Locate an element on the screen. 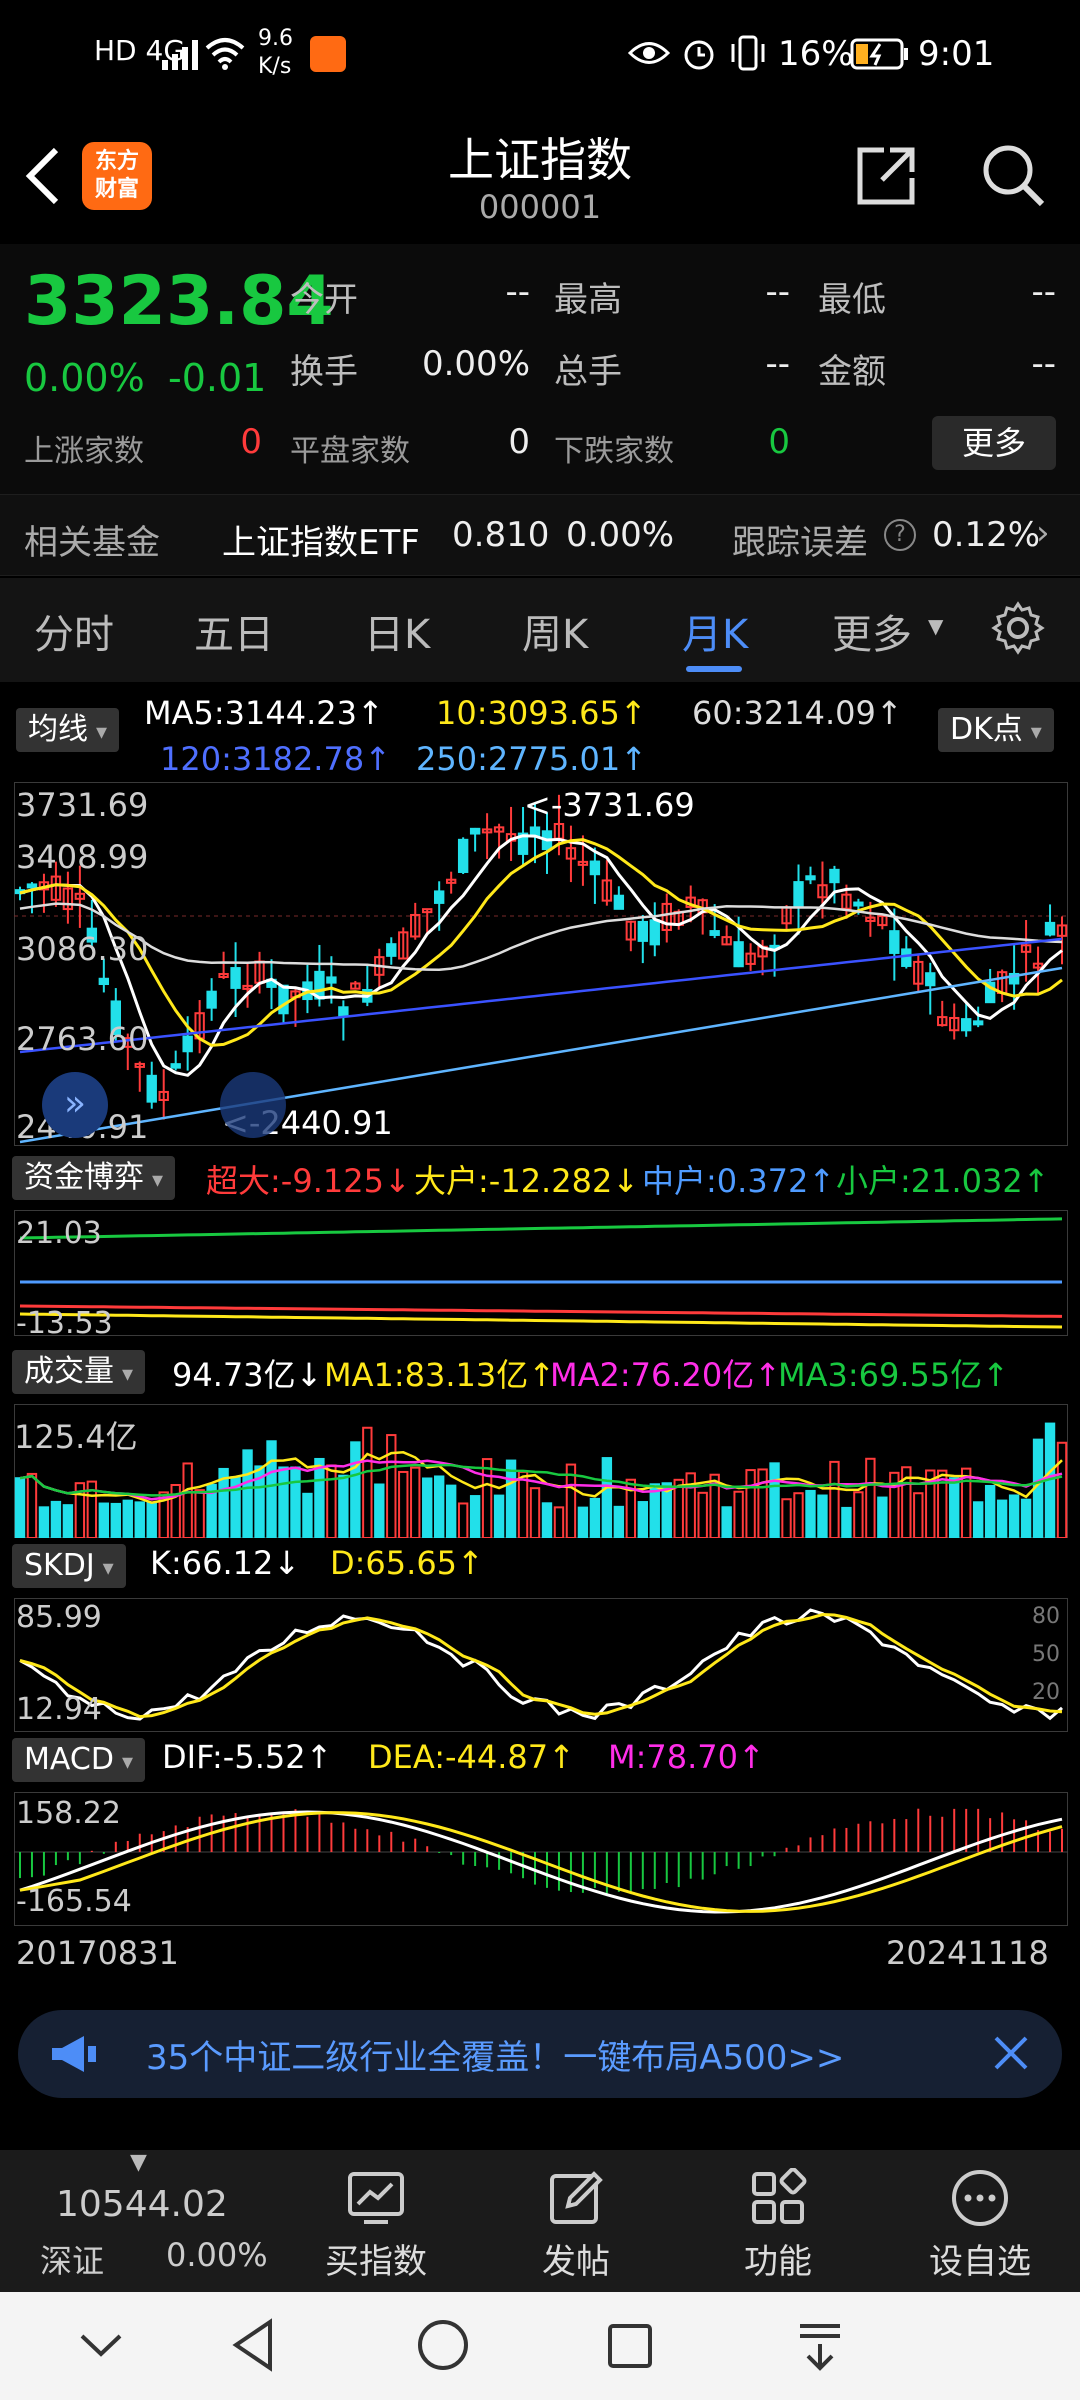 This screenshot has height=2400, width=1080. tab-daily-k: 日K is located at coordinates (397, 631).